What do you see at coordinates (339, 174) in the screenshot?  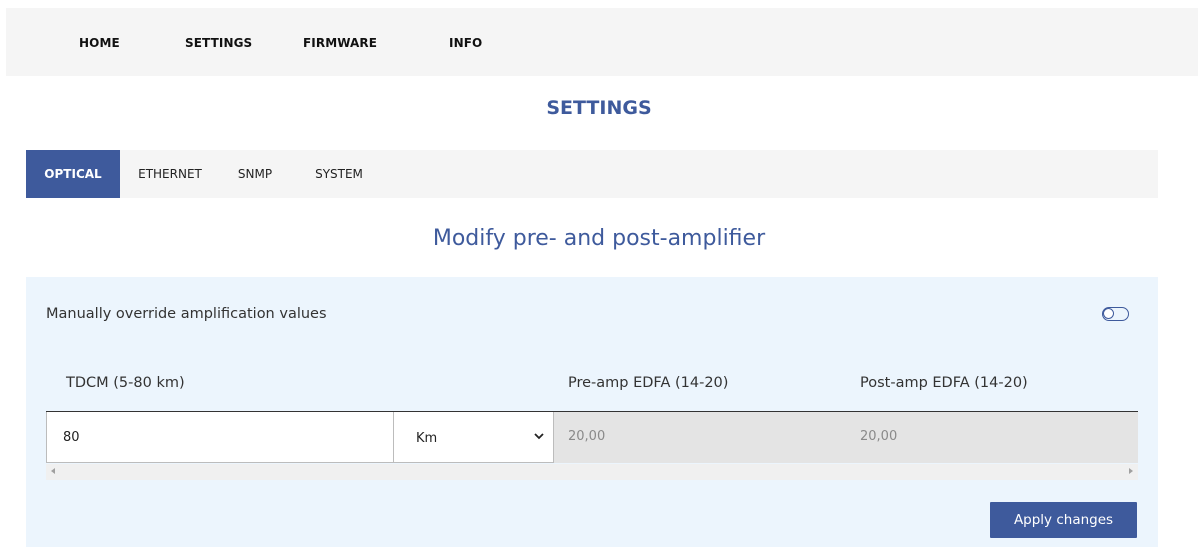 I see `tab-system: SYSTEM` at bounding box center [339, 174].